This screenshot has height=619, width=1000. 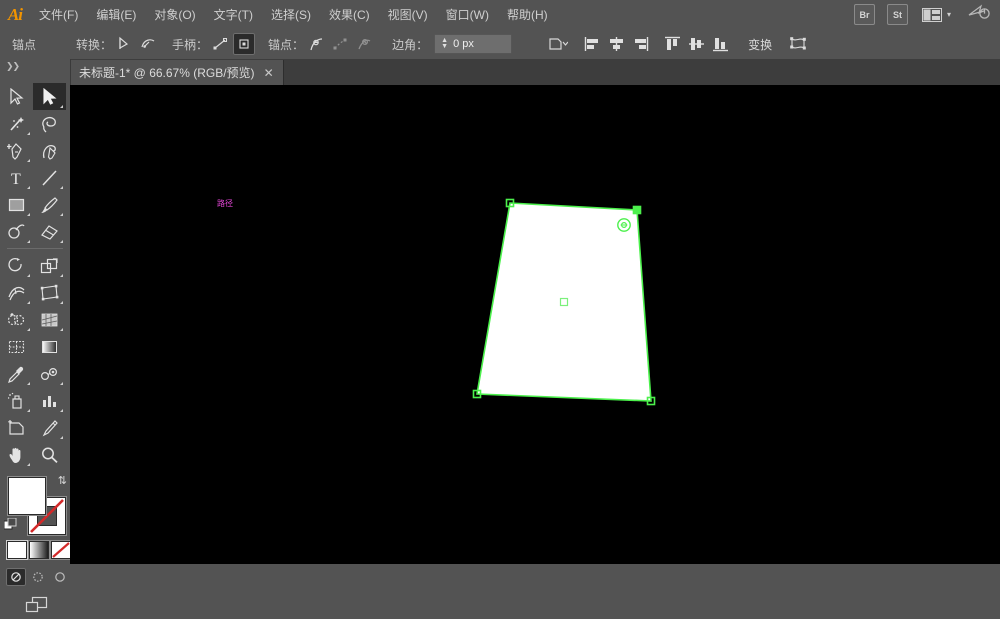 I want to click on color-controls: ⇅, so click(x=35, y=542).